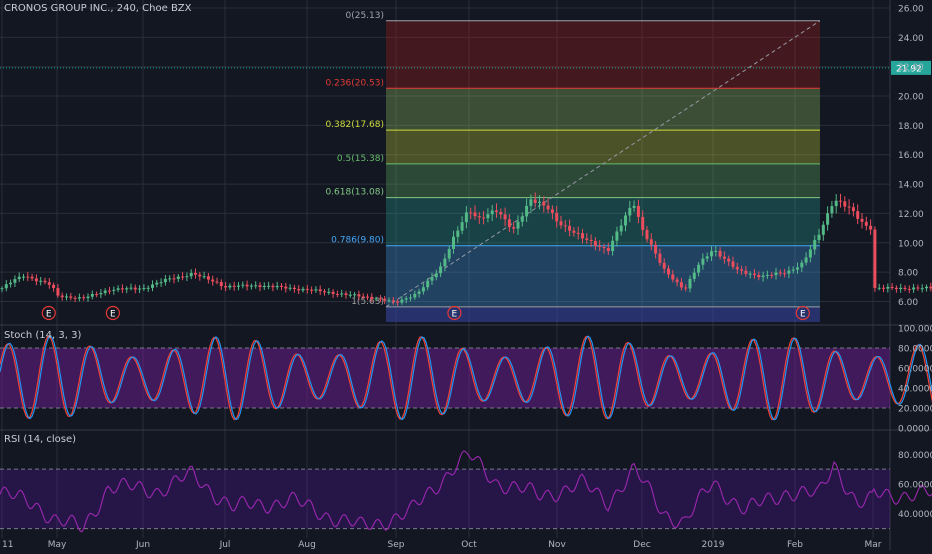 Image resolution: width=932 pixels, height=554 pixels. What do you see at coordinates (713, 545) in the screenshot?
I see `time-axis-label-9: 2019` at bounding box center [713, 545].